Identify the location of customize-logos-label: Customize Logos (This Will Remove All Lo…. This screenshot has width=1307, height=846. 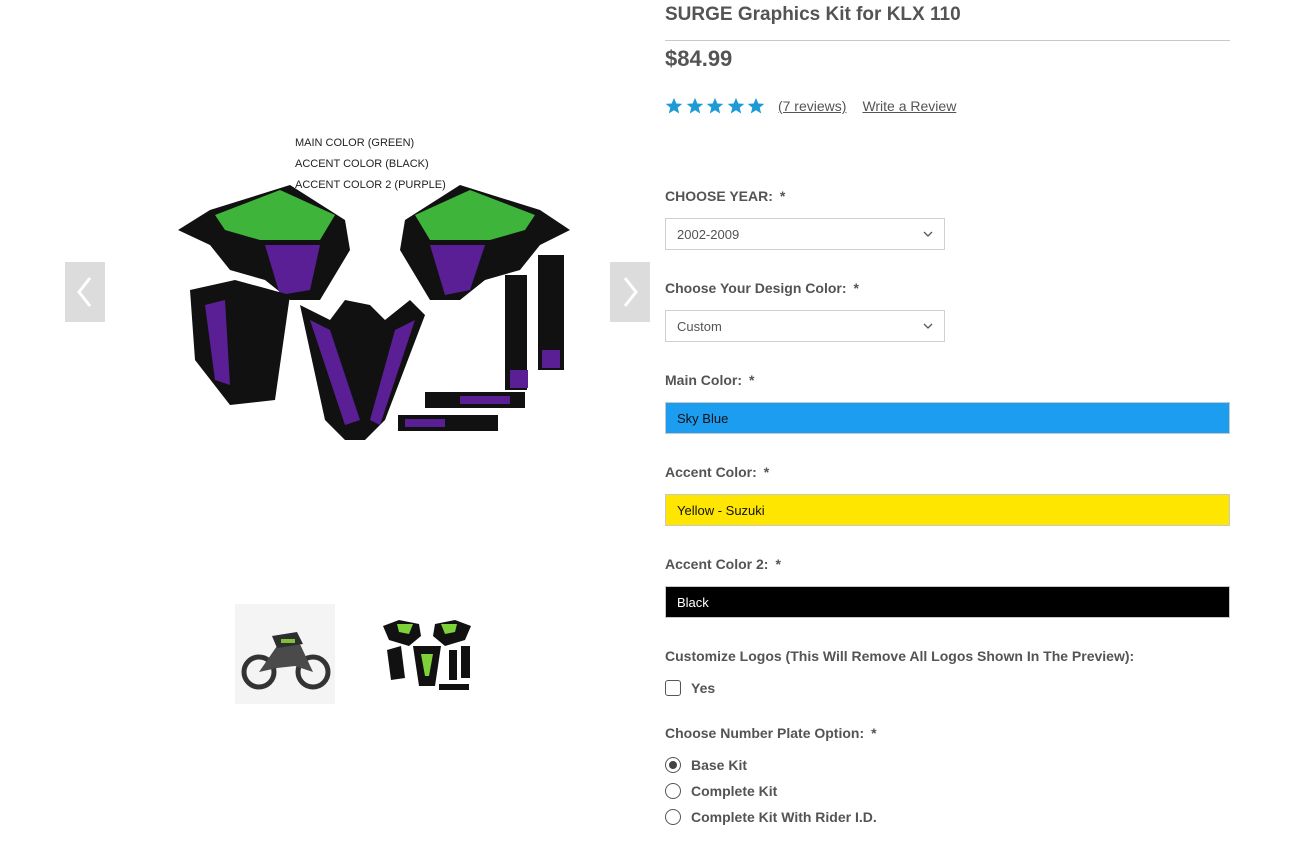
(900, 656).